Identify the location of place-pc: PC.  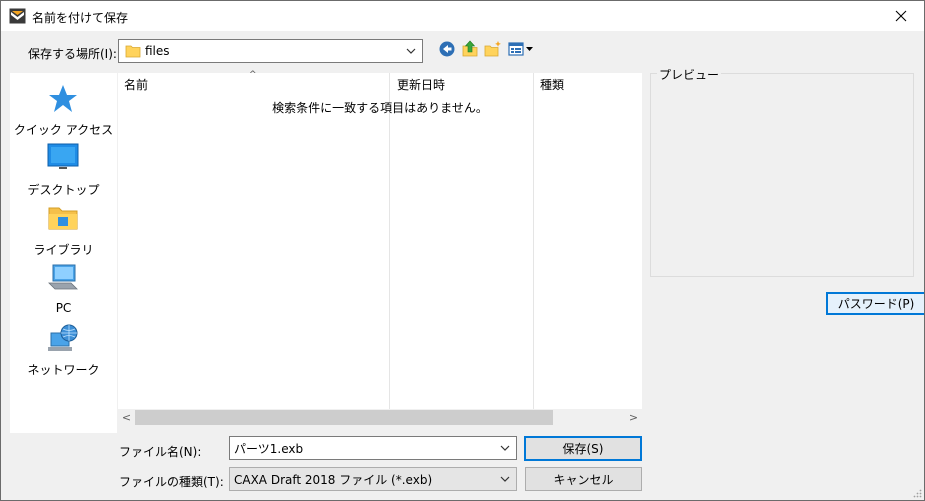
(63, 291).